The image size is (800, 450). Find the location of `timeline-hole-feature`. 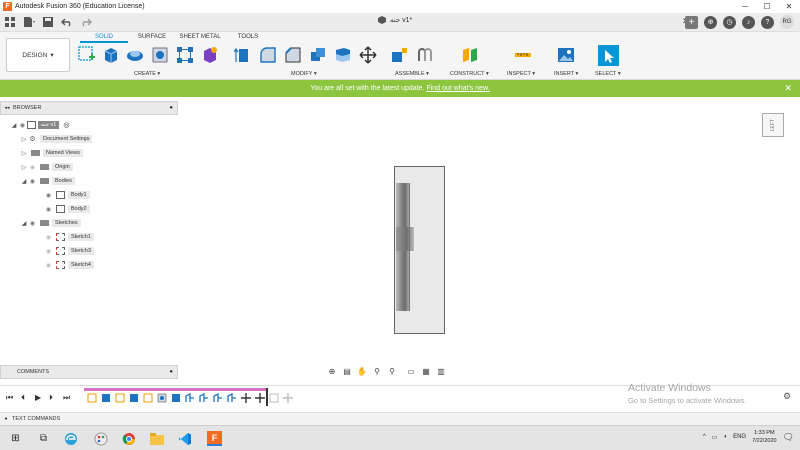

timeline-hole-feature is located at coordinates (162, 398).